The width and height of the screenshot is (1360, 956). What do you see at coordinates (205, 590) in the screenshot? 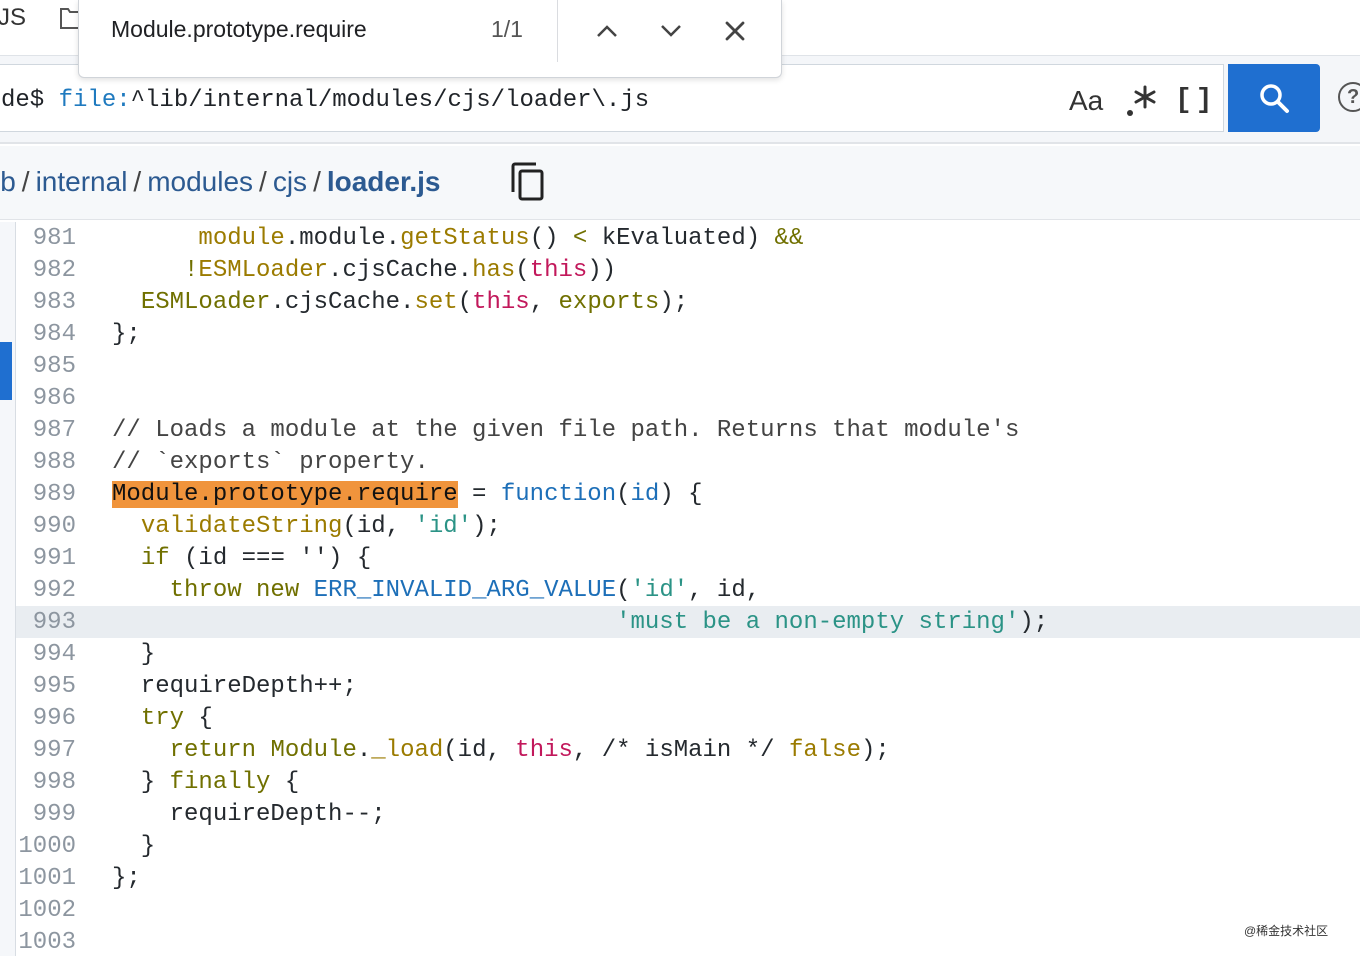
I see `code-token: throw` at bounding box center [205, 590].